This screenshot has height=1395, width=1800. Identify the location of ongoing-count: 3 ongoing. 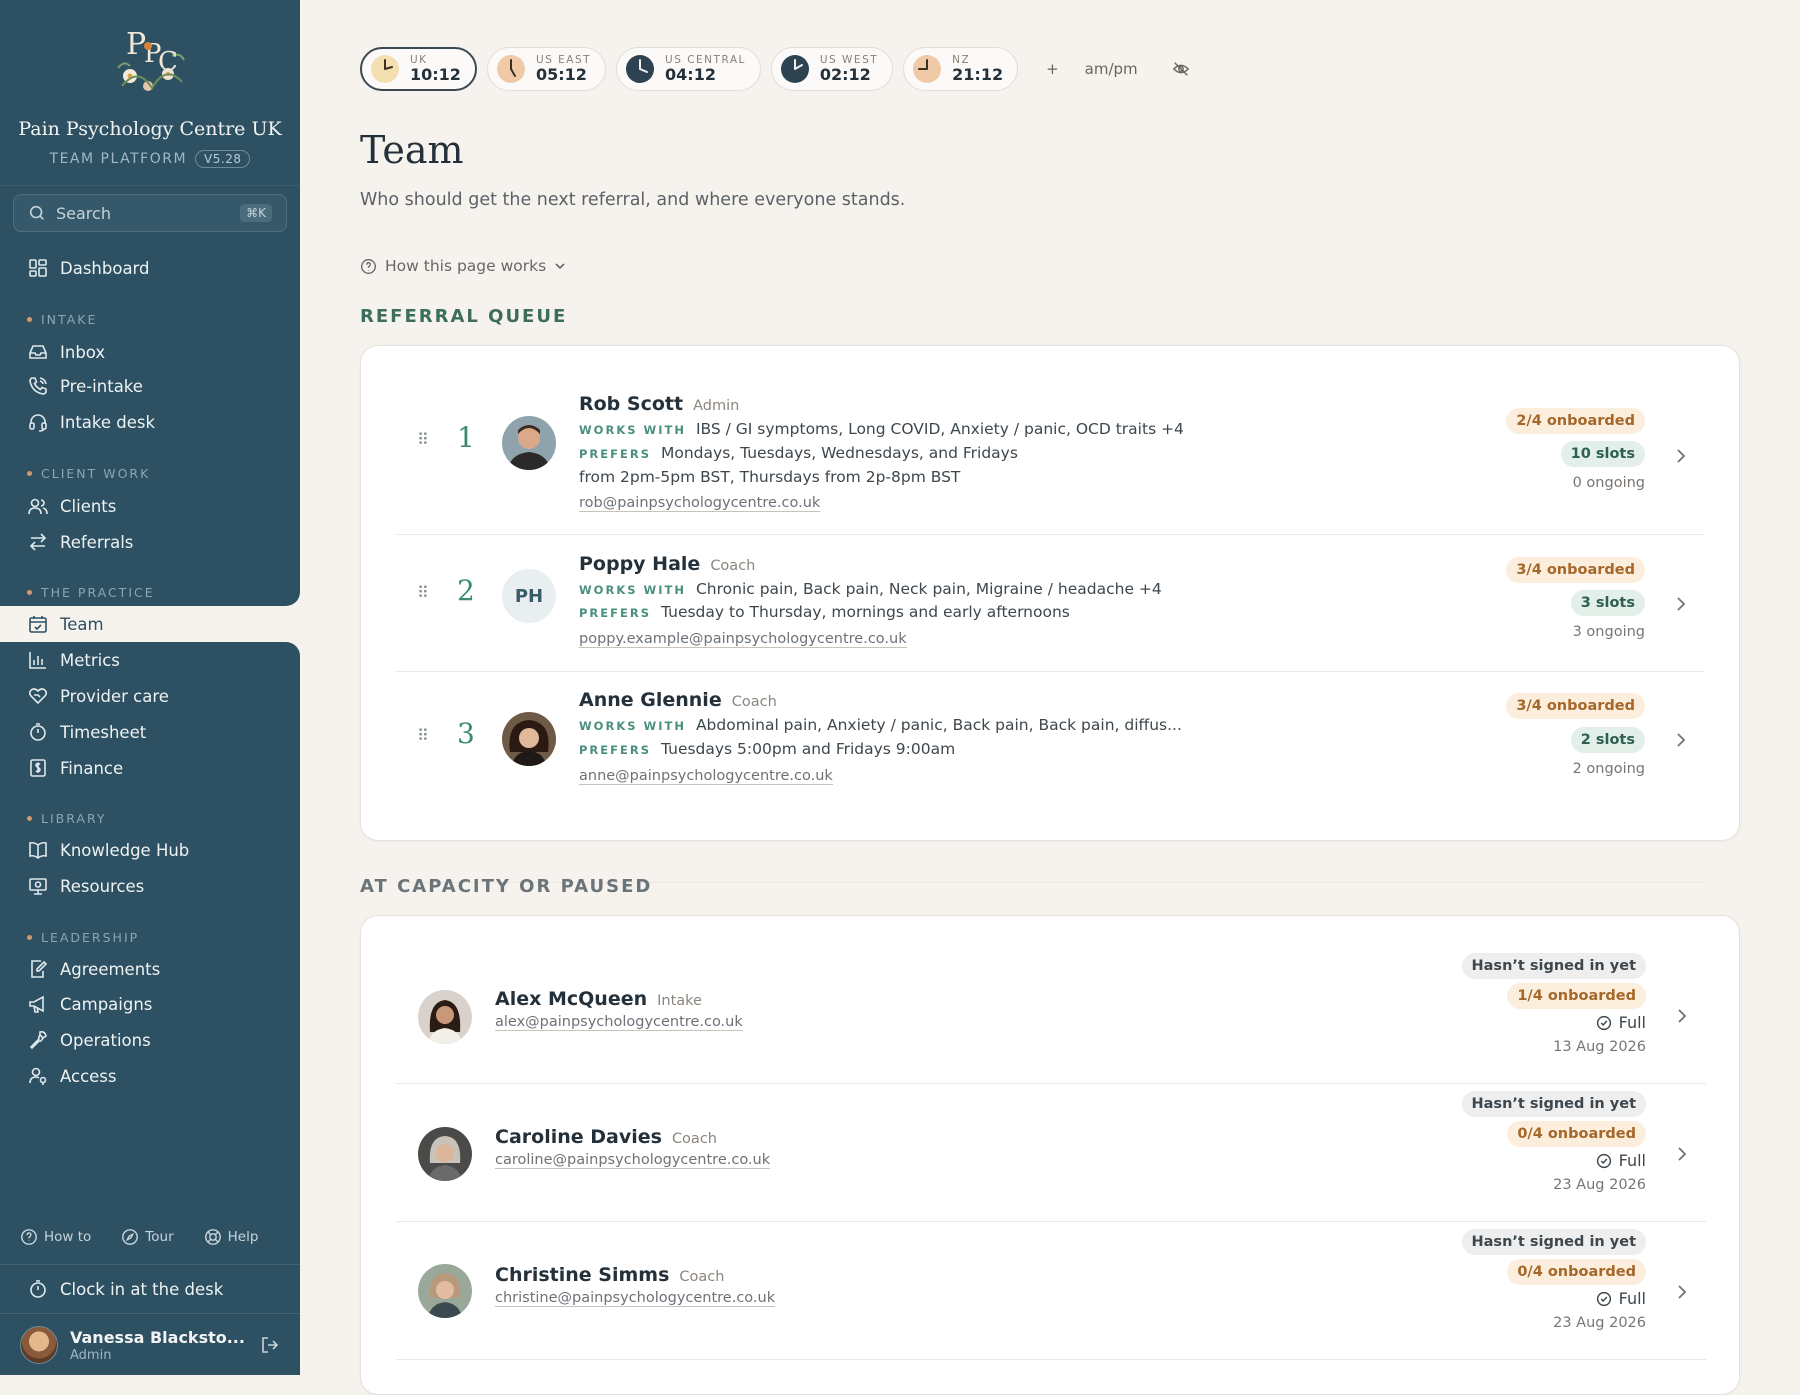
(1608, 632).